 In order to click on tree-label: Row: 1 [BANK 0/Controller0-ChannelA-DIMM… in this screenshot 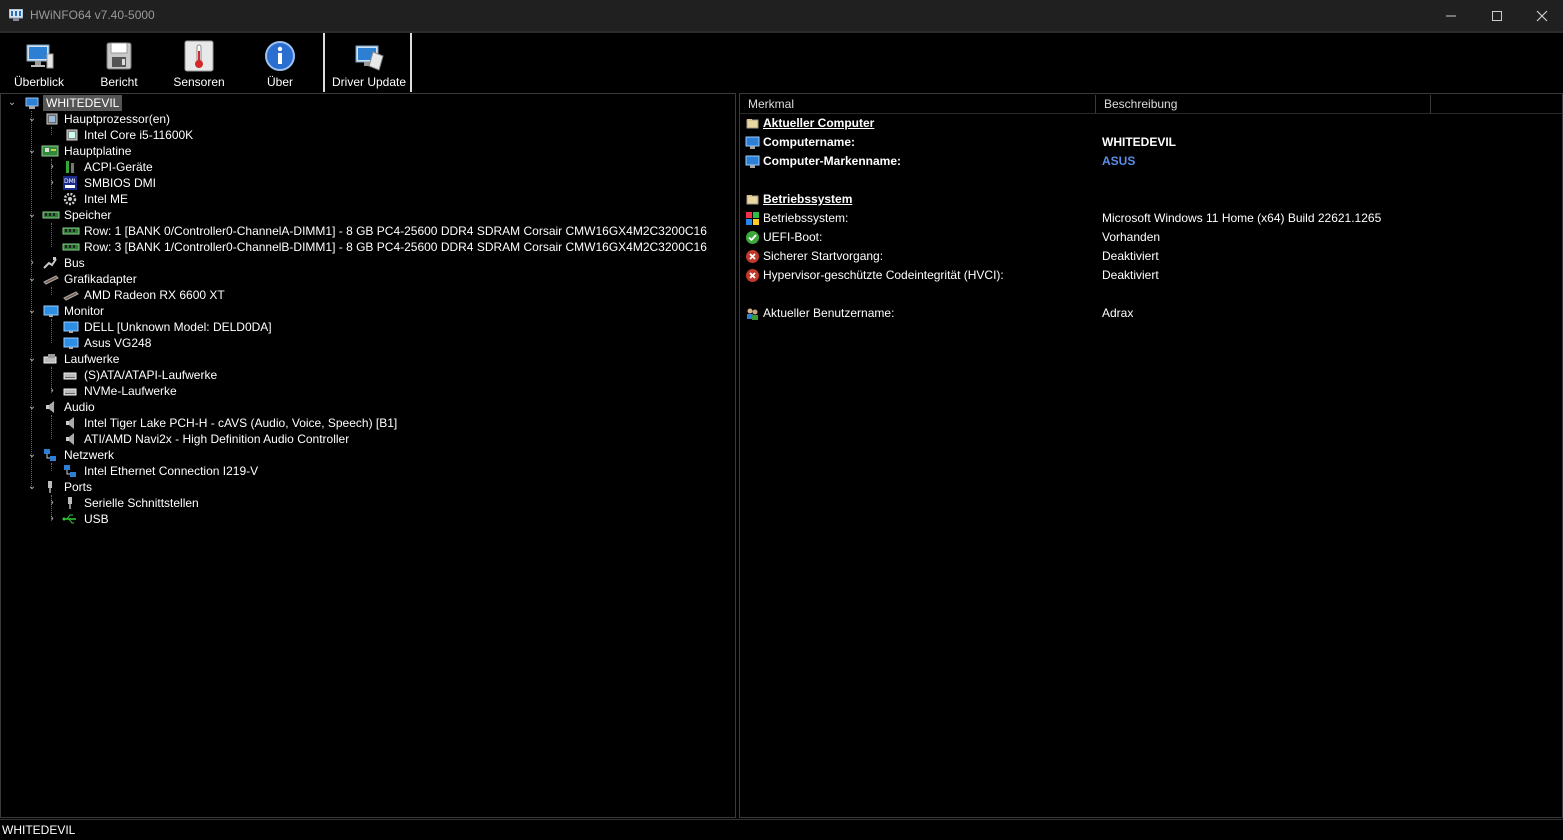, I will do `click(395, 231)`.